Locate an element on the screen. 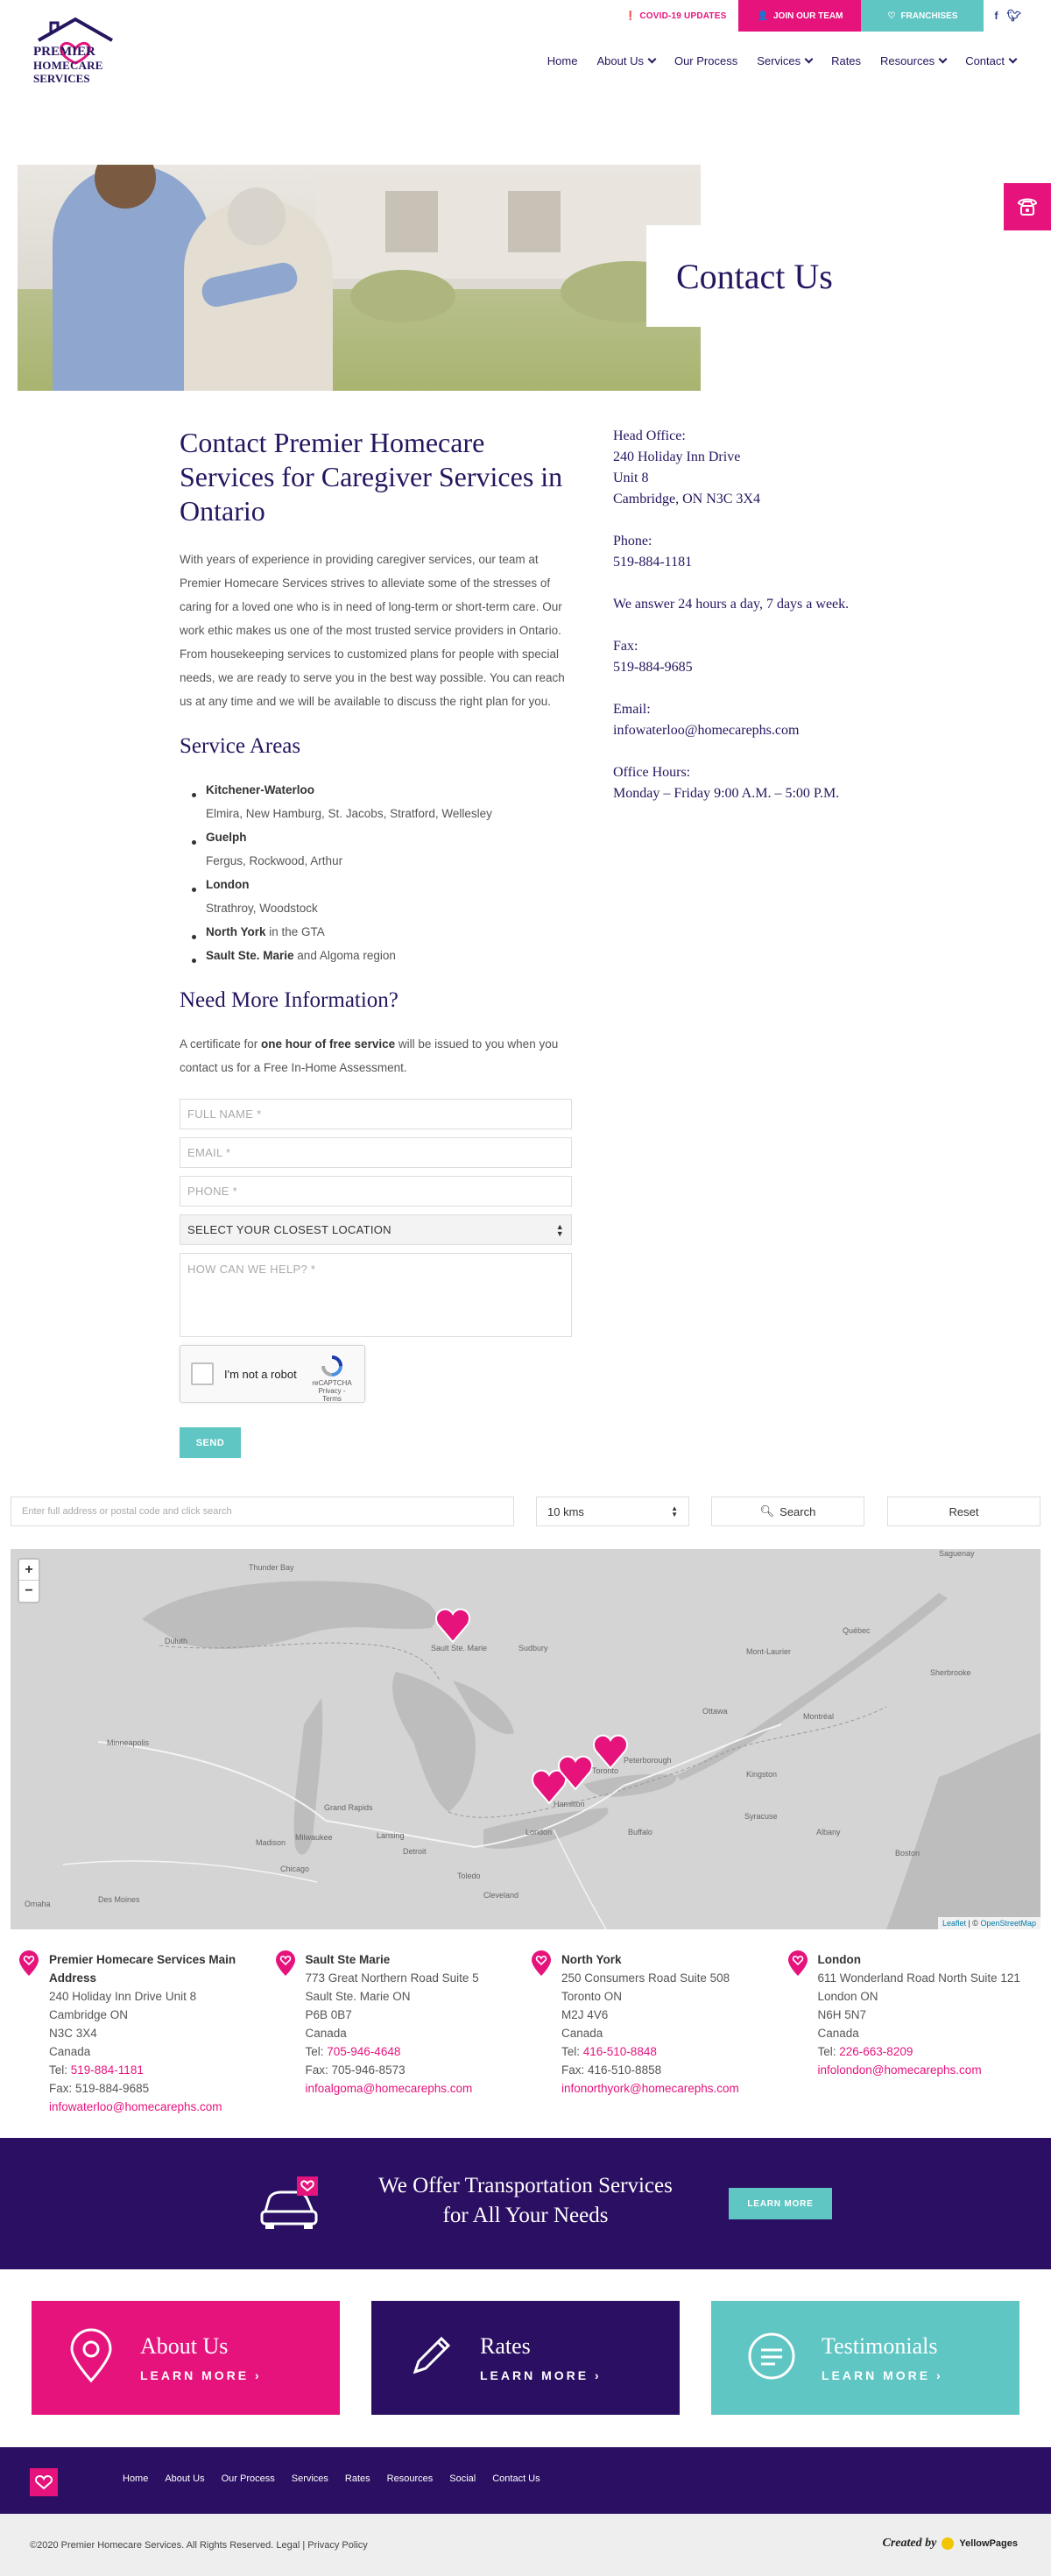 The height and width of the screenshot is (2576, 1051). phone-input: PHONE * is located at coordinates (376, 1191).